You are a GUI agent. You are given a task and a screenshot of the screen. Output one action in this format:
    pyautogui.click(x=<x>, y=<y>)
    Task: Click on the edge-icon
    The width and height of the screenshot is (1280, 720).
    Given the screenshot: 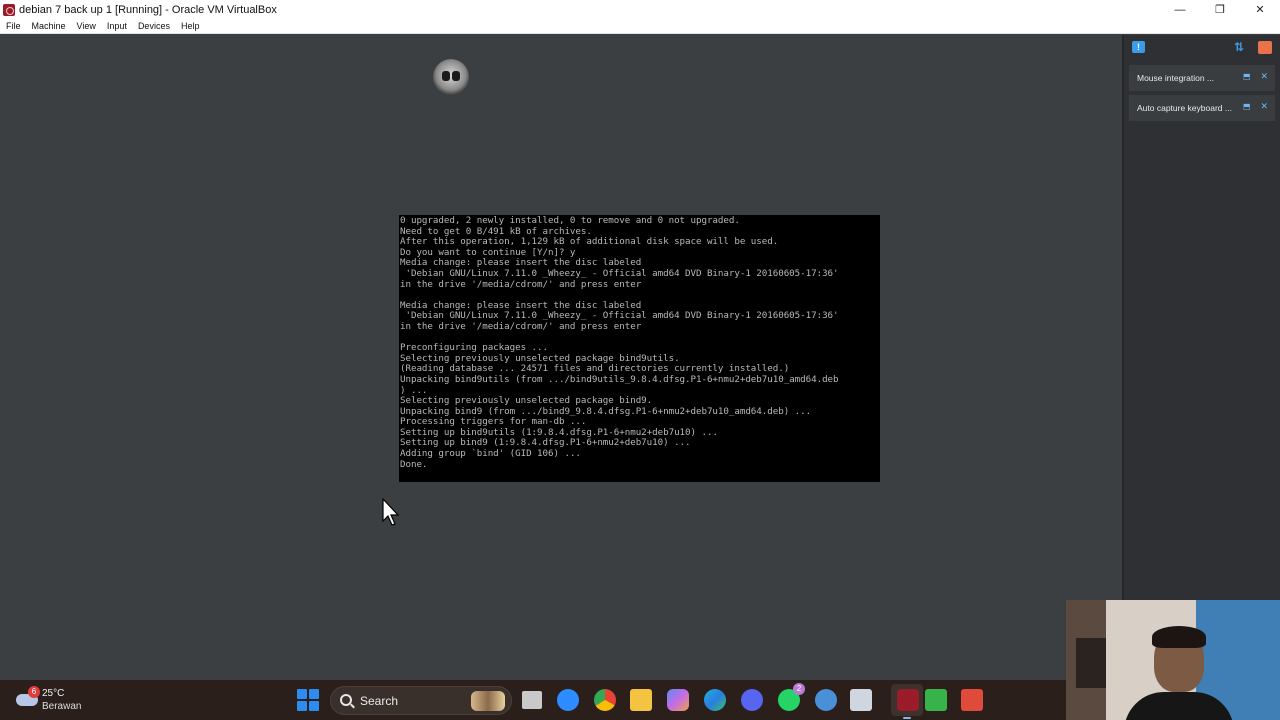 What is the action you would take?
    pyautogui.click(x=715, y=700)
    